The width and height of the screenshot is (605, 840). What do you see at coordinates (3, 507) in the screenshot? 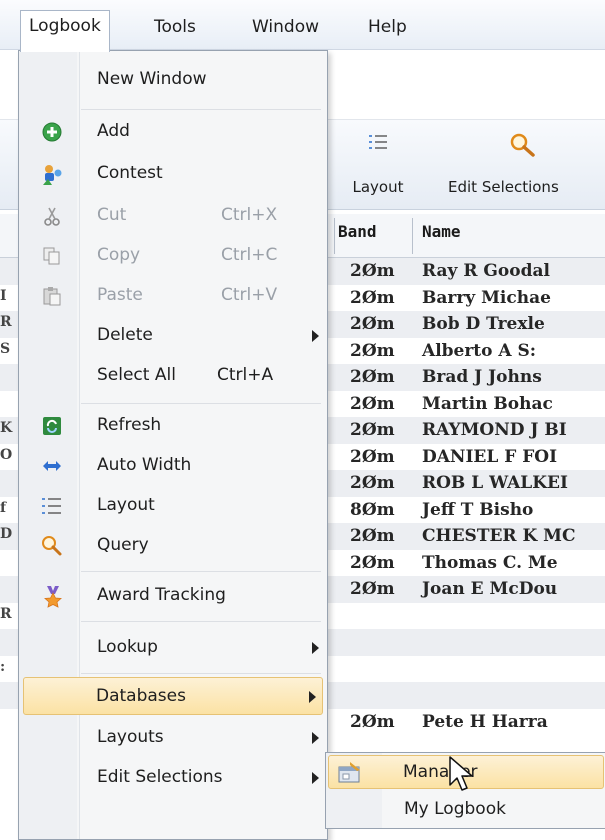
I see `row-fragment: f` at bounding box center [3, 507].